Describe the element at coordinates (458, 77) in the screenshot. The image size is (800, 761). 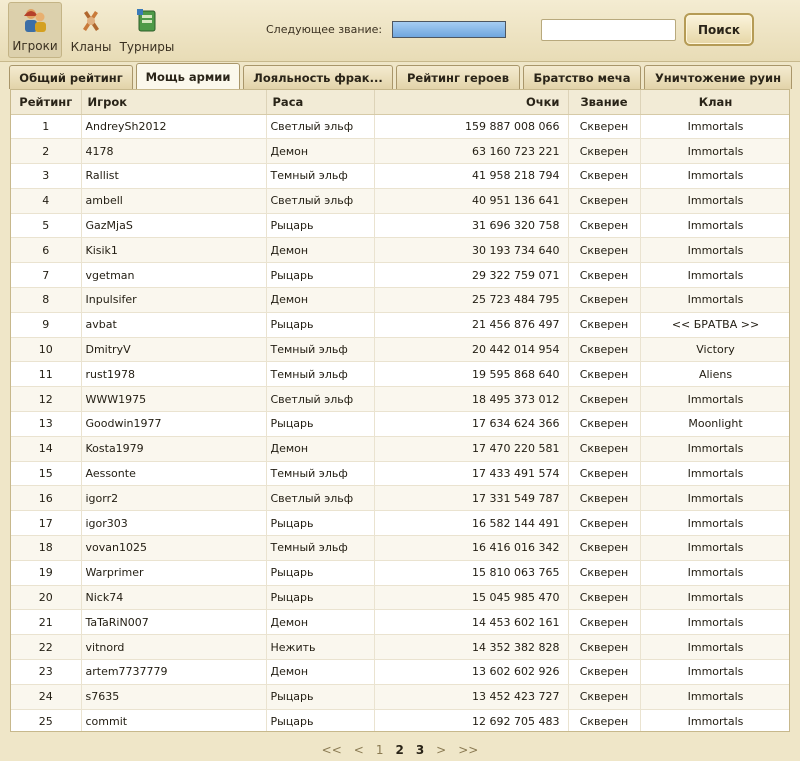
I see `tab-hero-rating: Рейтинг героев` at that location.